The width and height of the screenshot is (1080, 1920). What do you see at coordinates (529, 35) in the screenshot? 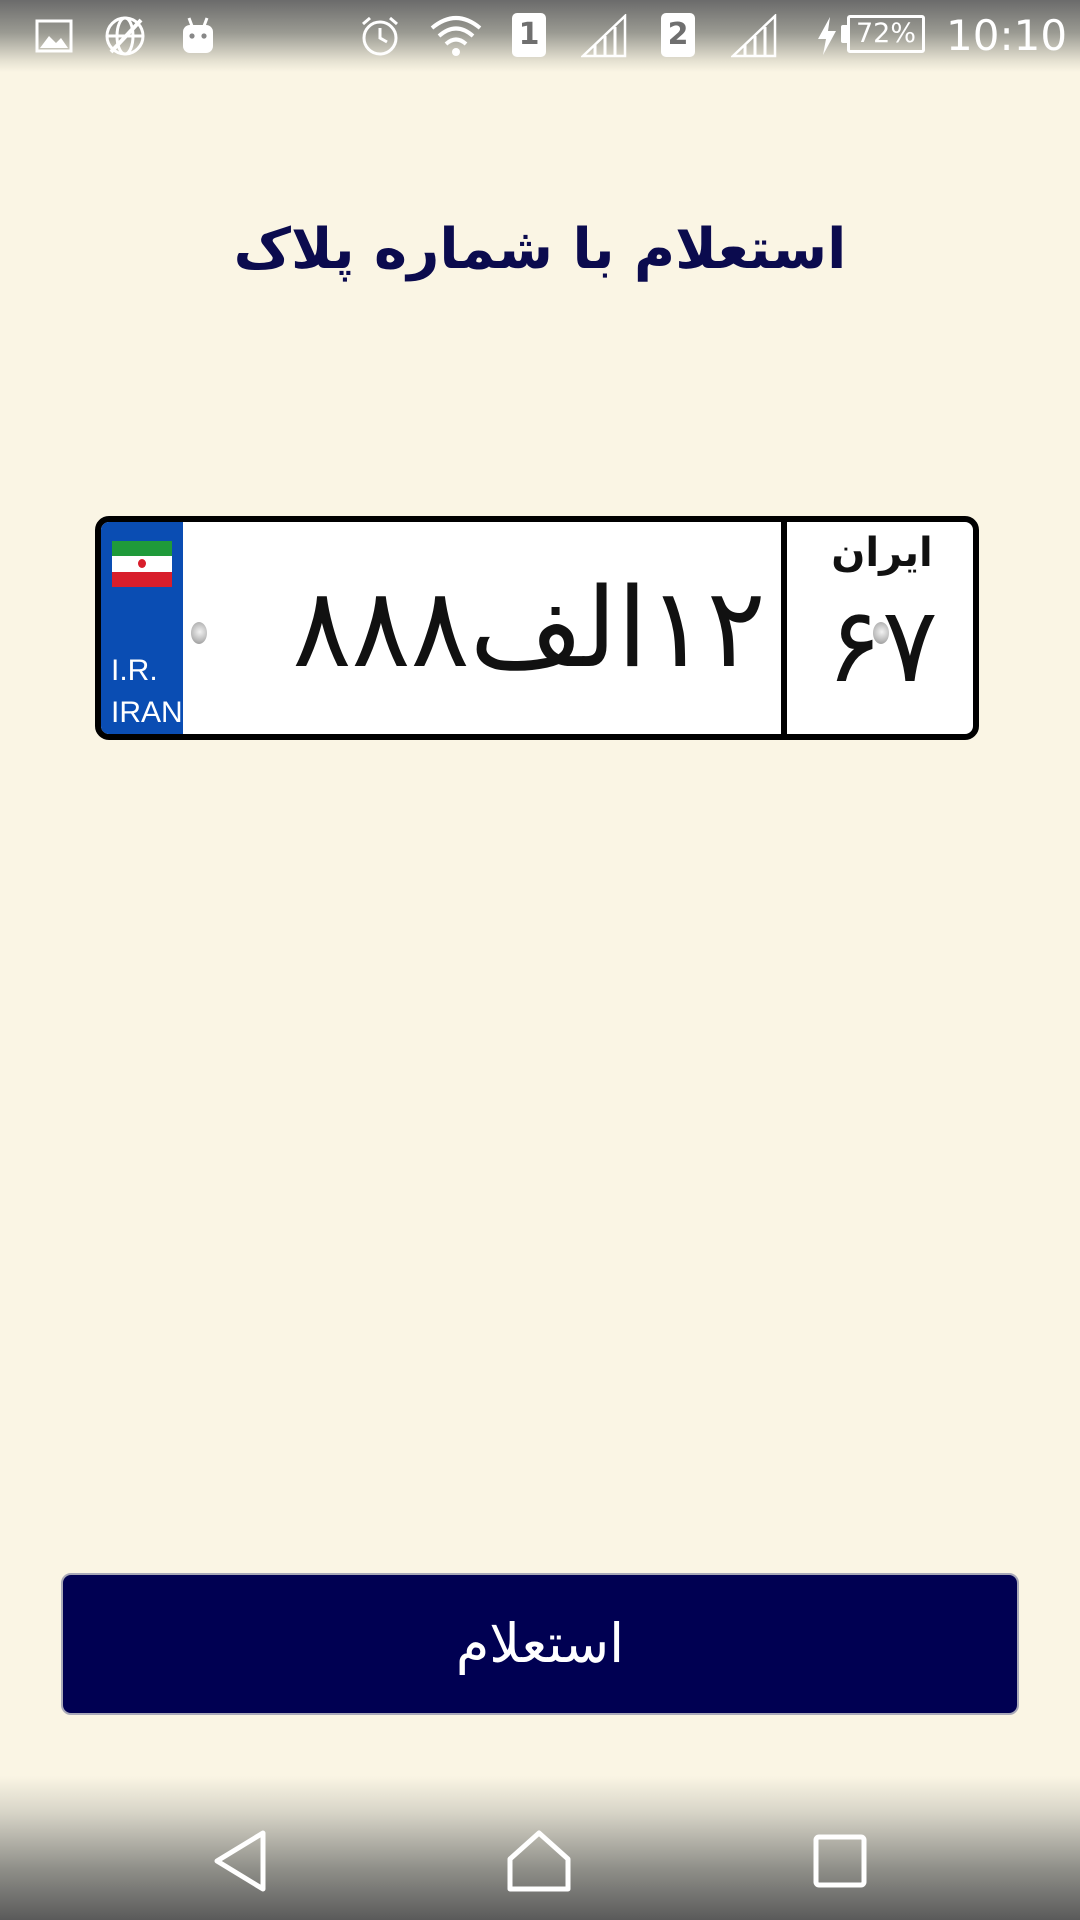
I see `sim1-badge: 1` at bounding box center [529, 35].